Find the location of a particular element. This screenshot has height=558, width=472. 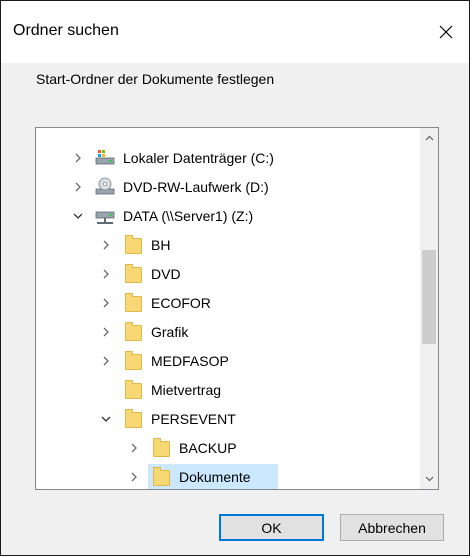

tree-item-label: Lokaler Datenträger (C:) is located at coordinates (198, 157).